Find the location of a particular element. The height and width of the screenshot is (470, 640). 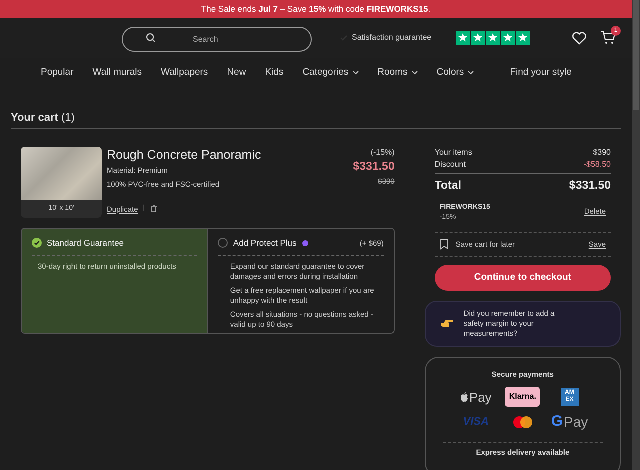

heart-icon is located at coordinates (579, 38).